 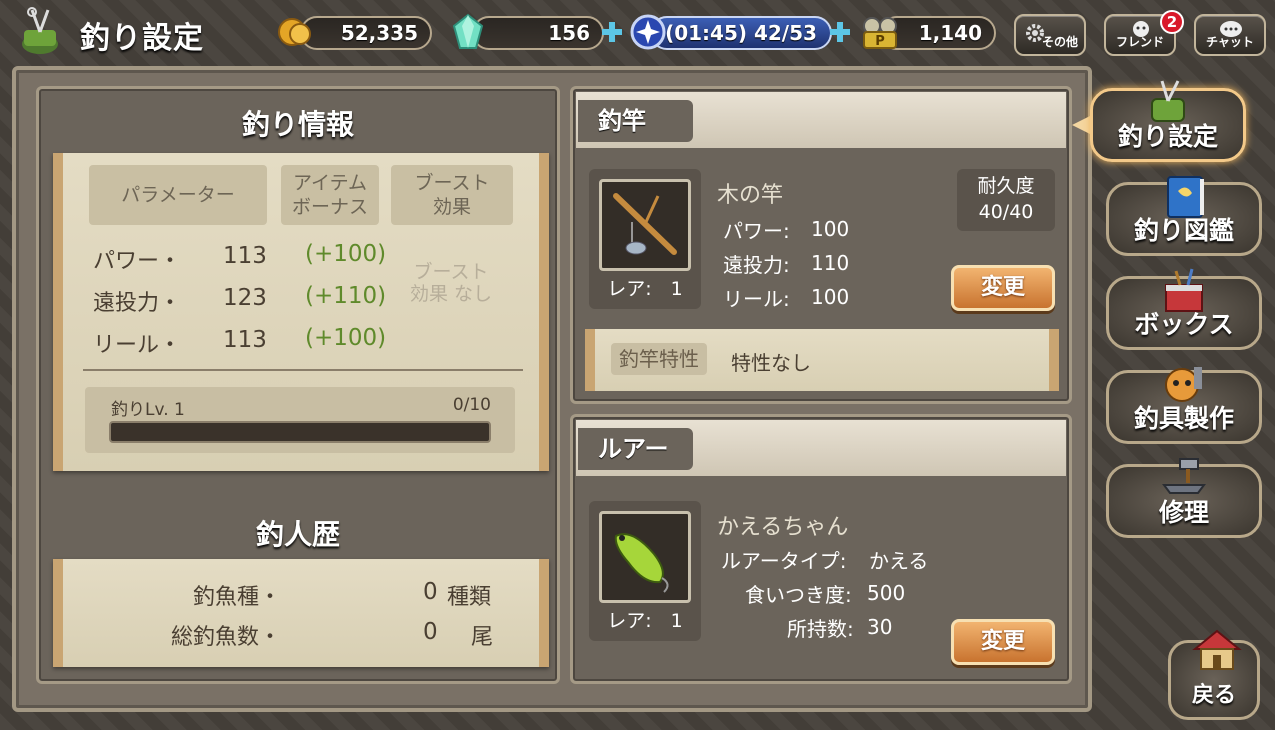 I want to click on chat-button: チャット, so click(x=1230, y=35).